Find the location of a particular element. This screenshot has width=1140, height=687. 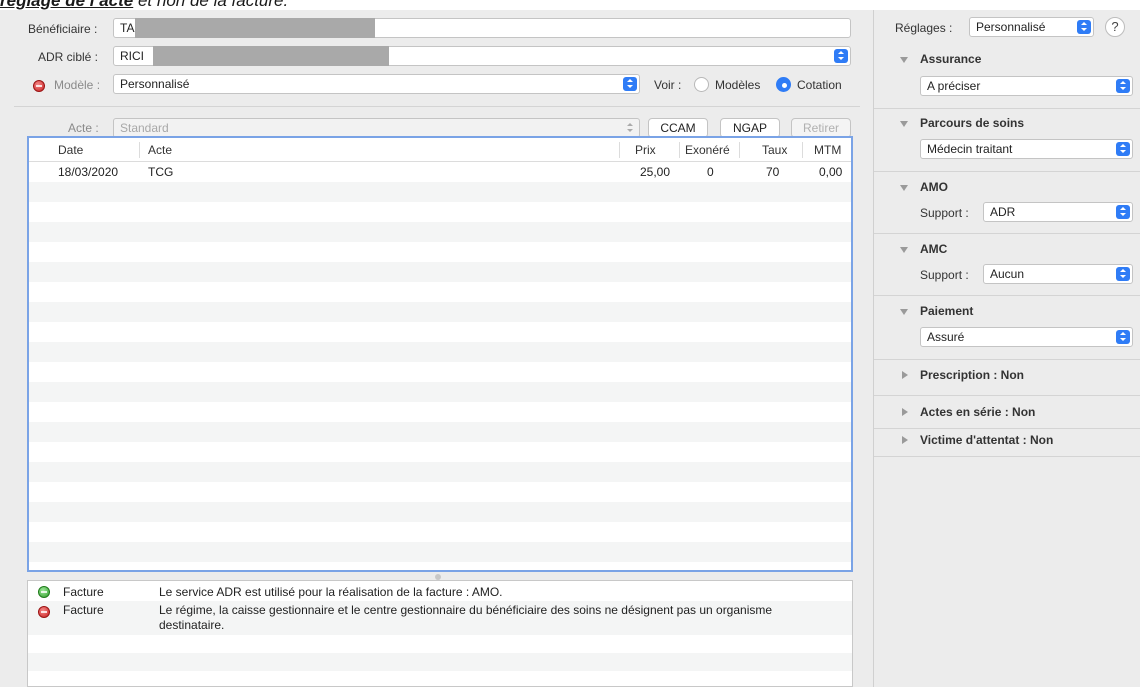

column-header-exonere: Exonéré is located at coordinates (707, 150).